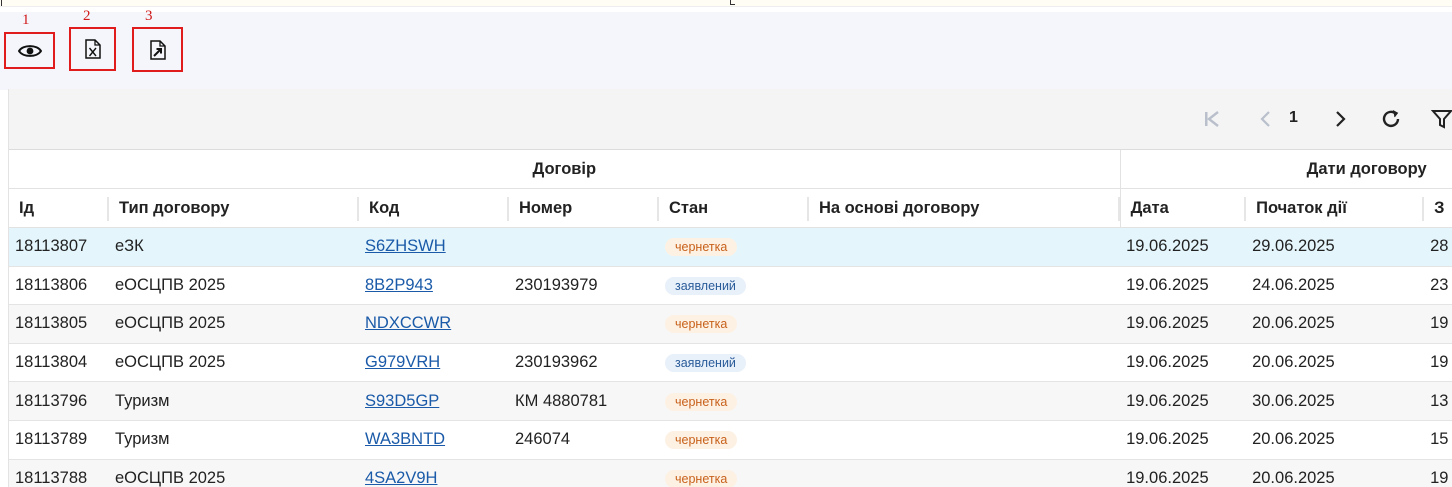 The width and height of the screenshot is (1452, 487). Describe the element at coordinates (1335, 208) in the screenshot. I see `column-header-start: Початок дії` at that location.